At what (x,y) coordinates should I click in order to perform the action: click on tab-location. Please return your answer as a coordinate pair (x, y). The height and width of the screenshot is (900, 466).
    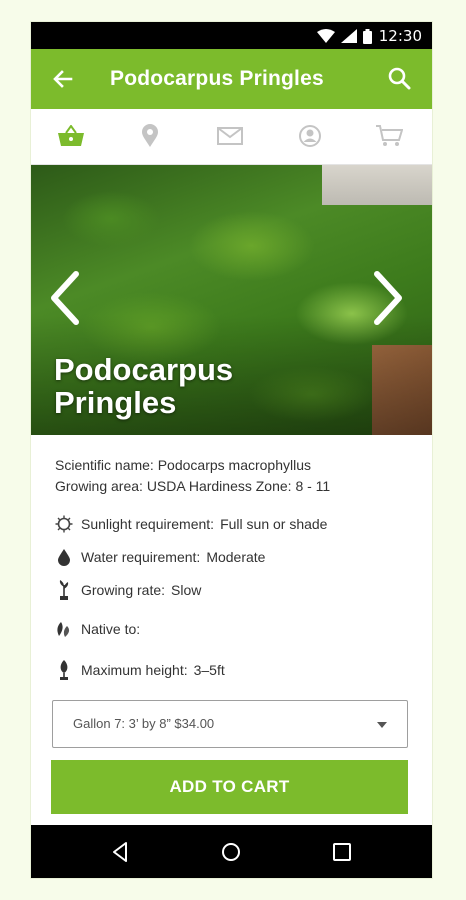
    Looking at the image, I should click on (150, 136).